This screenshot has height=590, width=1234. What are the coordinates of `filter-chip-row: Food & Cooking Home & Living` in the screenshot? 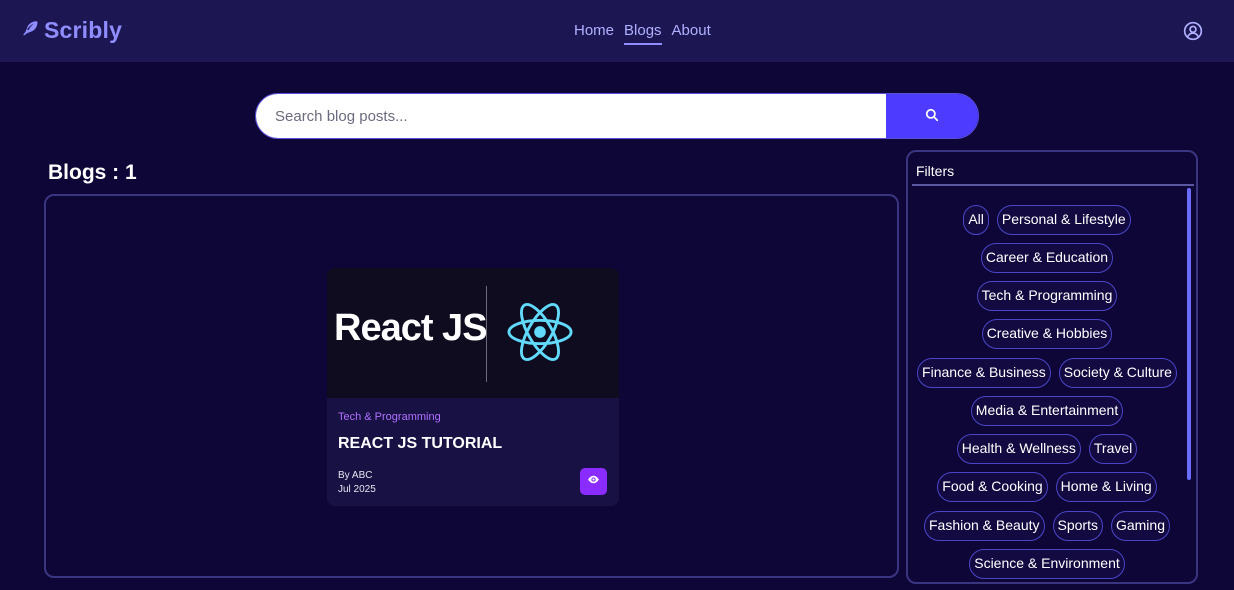 It's located at (1047, 487).